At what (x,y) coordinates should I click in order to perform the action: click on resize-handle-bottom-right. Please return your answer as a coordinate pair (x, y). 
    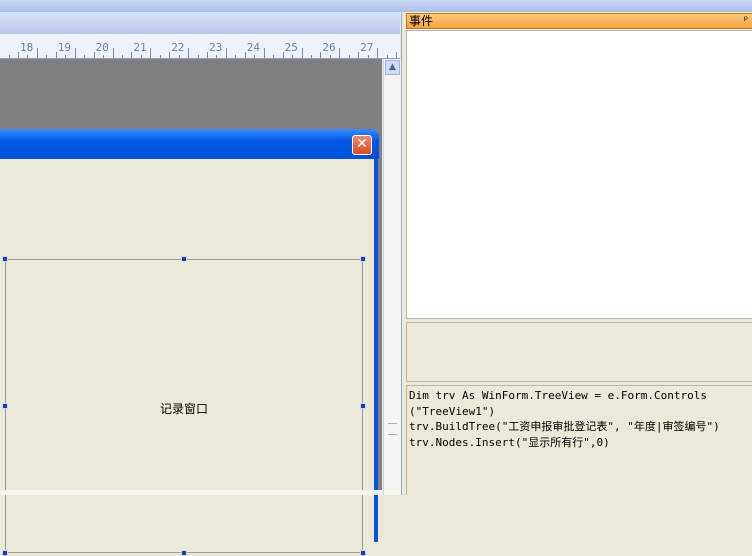
    Looking at the image, I should click on (363, 553).